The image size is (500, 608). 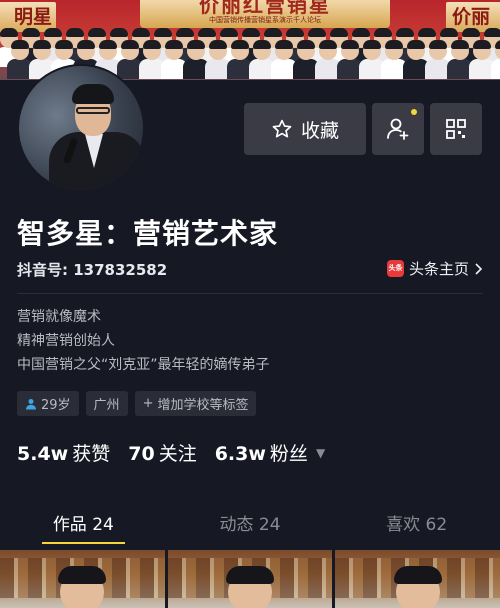 I want to click on toutiao-link-label: 头条主页, so click(x=438, y=269).